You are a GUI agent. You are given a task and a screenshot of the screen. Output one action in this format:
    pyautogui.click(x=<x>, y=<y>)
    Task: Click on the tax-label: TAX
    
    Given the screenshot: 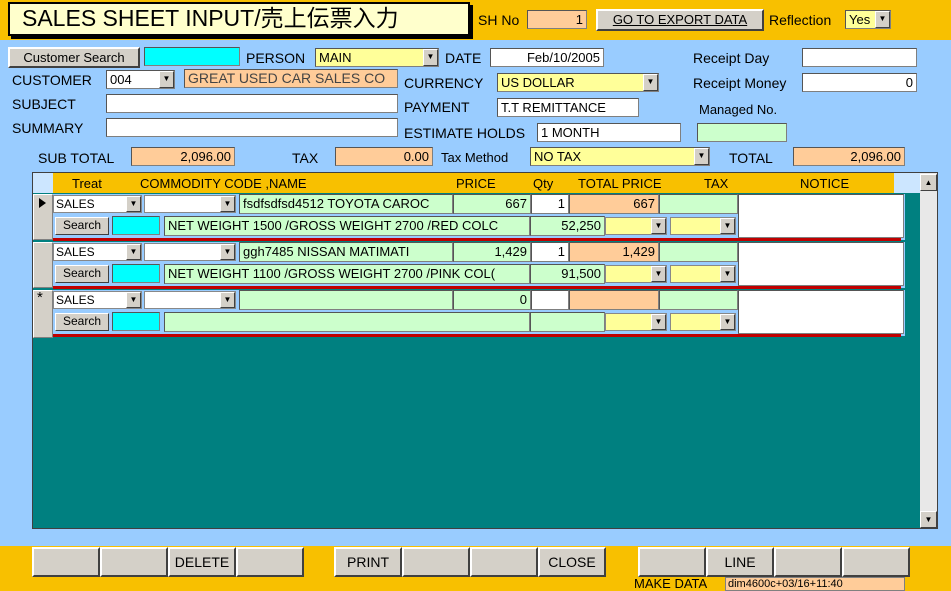 What is the action you would take?
    pyautogui.click(x=305, y=158)
    